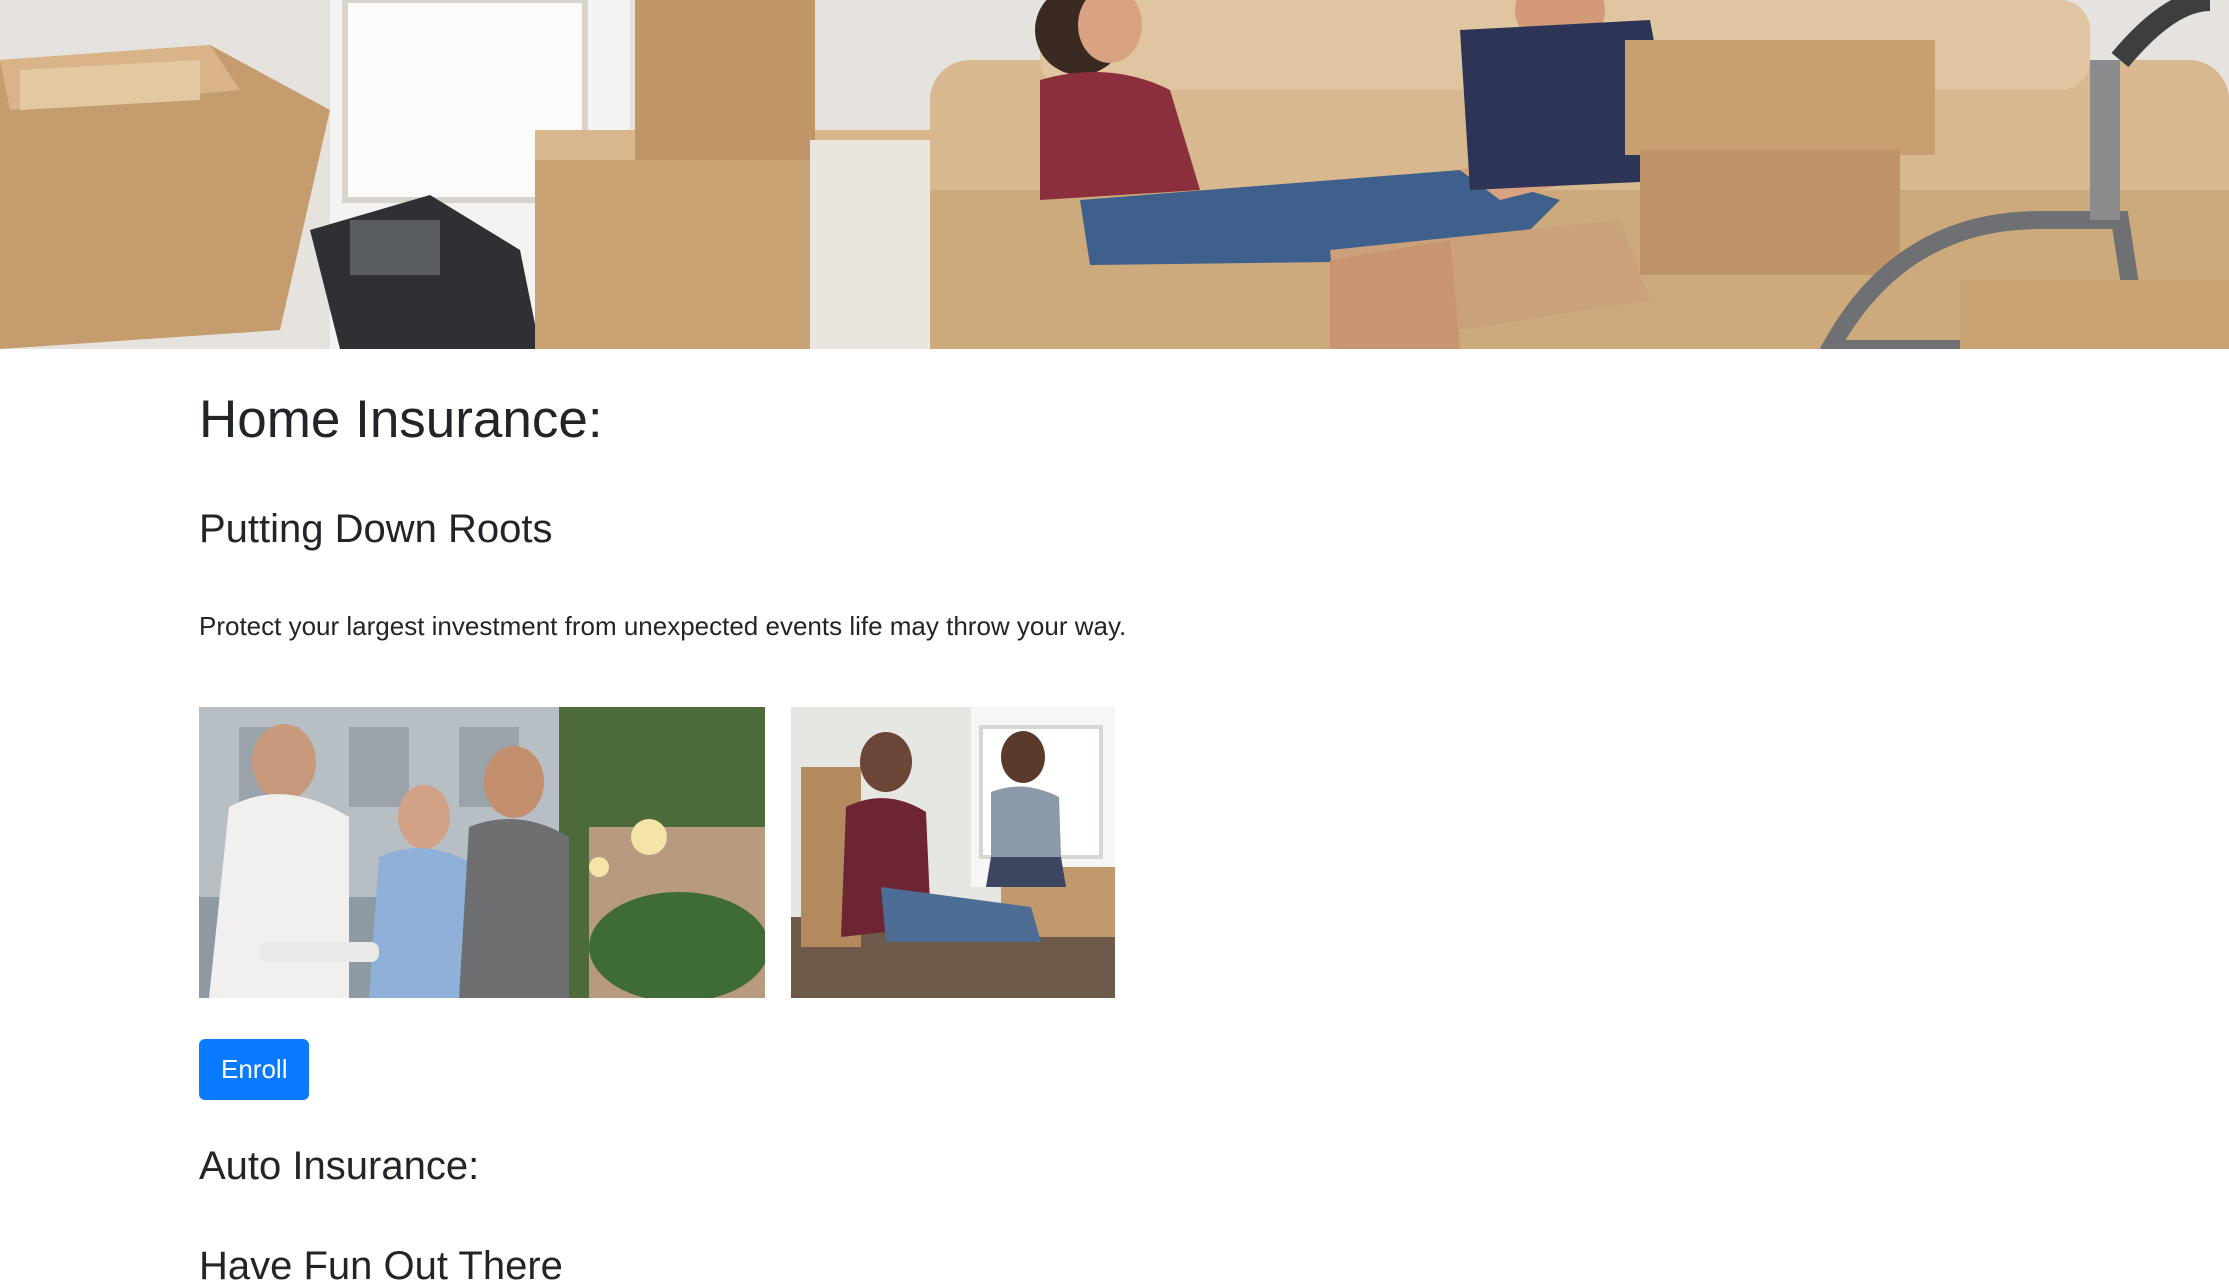 This screenshot has width=2229, height=1288. What do you see at coordinates (482, 852) in the screenshot?
I see `friends-barbecue-photo` at bounding box center [482, 852].